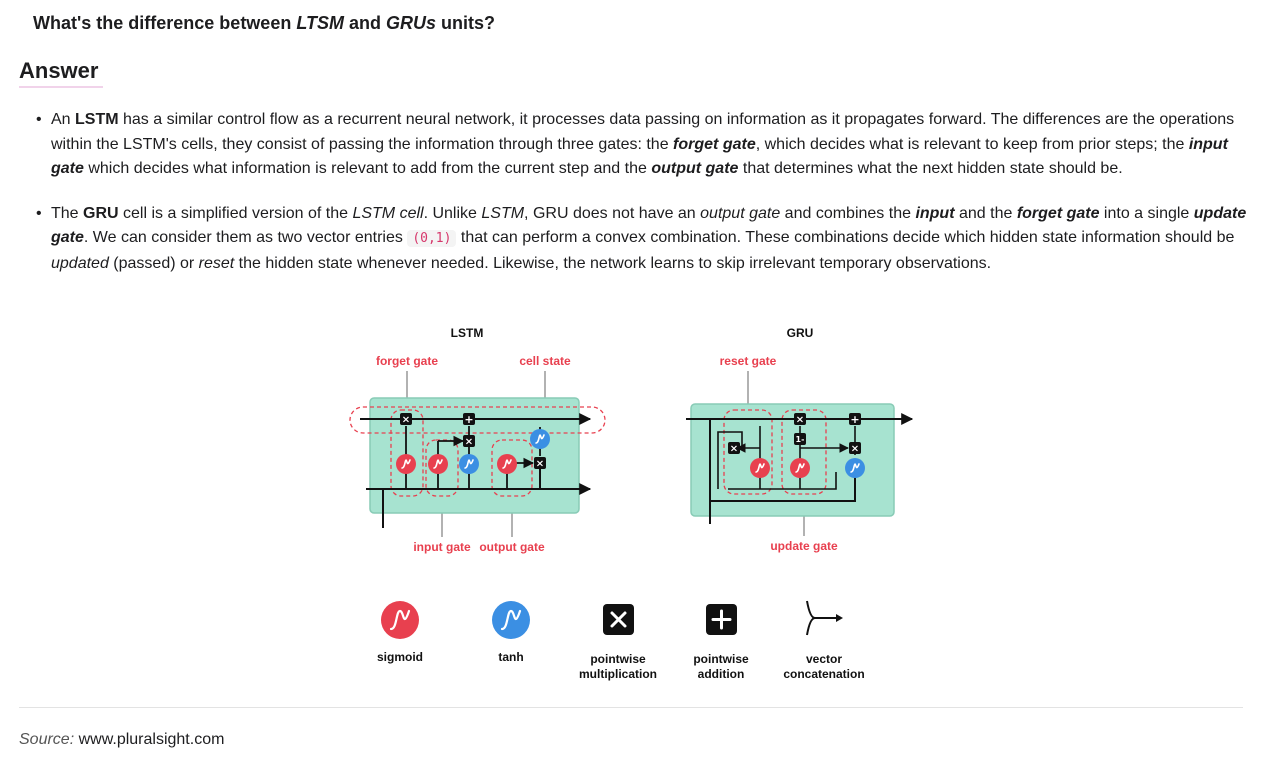  Describe the element at coordinates (804, 546) in the screenshot. I see `update-gate-label: update gate` at that location.